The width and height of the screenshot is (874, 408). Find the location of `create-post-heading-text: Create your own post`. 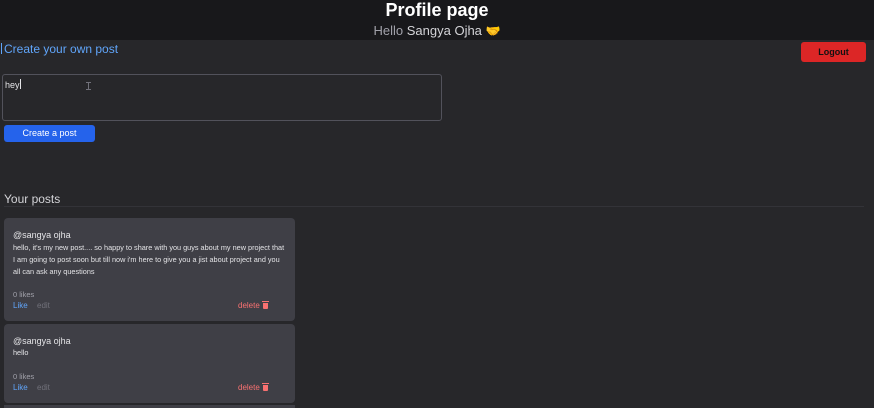

create-post-heading-text: Create your own post is located at coordinates (61, 49).